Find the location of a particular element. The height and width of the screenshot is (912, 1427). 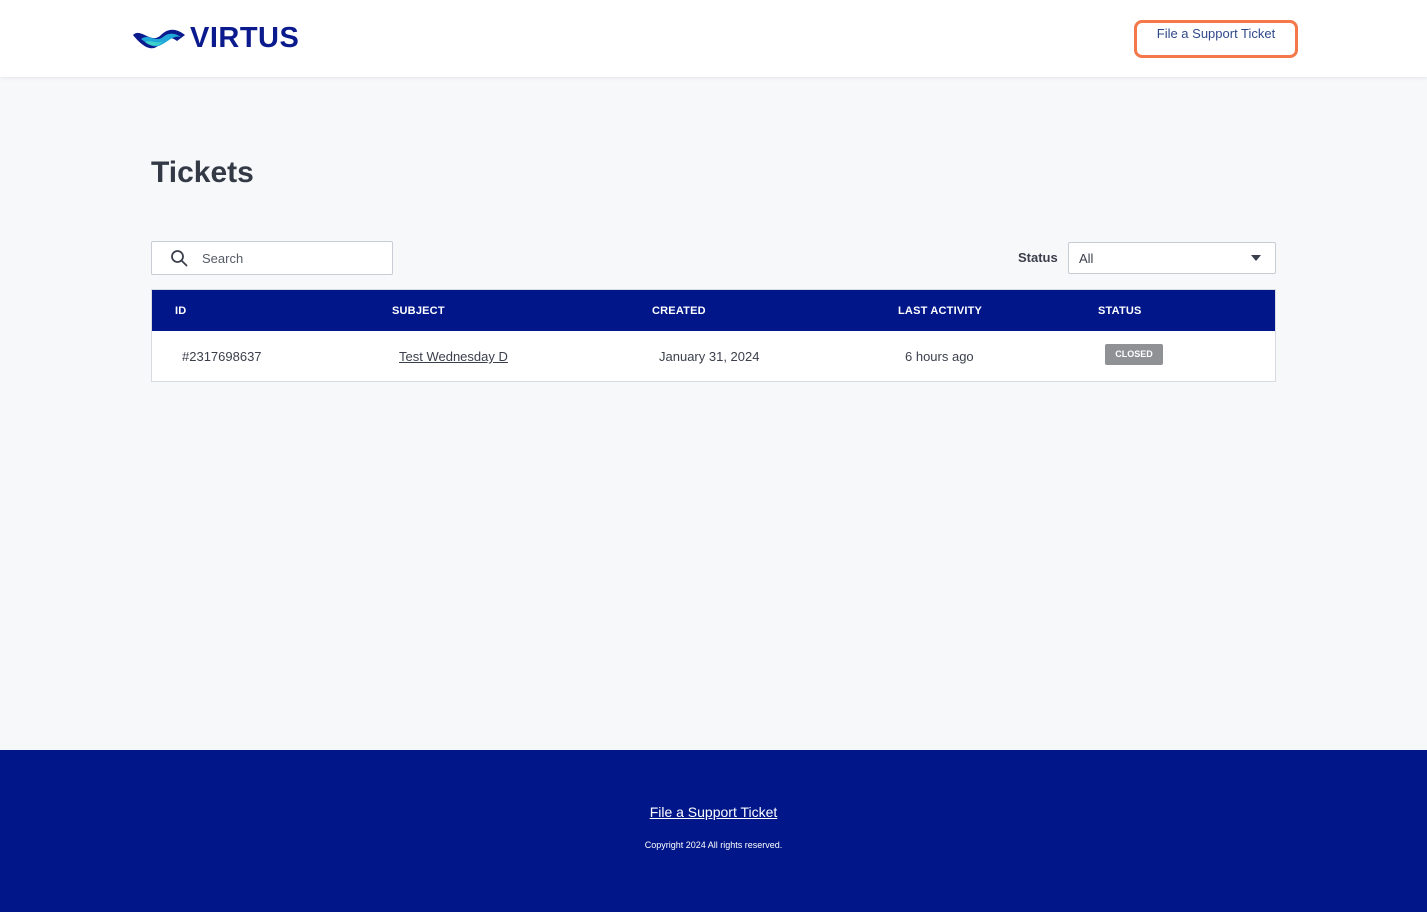

copyright-text: Copyright 2024 All rights reserved. is located at coordinates (713, 845).